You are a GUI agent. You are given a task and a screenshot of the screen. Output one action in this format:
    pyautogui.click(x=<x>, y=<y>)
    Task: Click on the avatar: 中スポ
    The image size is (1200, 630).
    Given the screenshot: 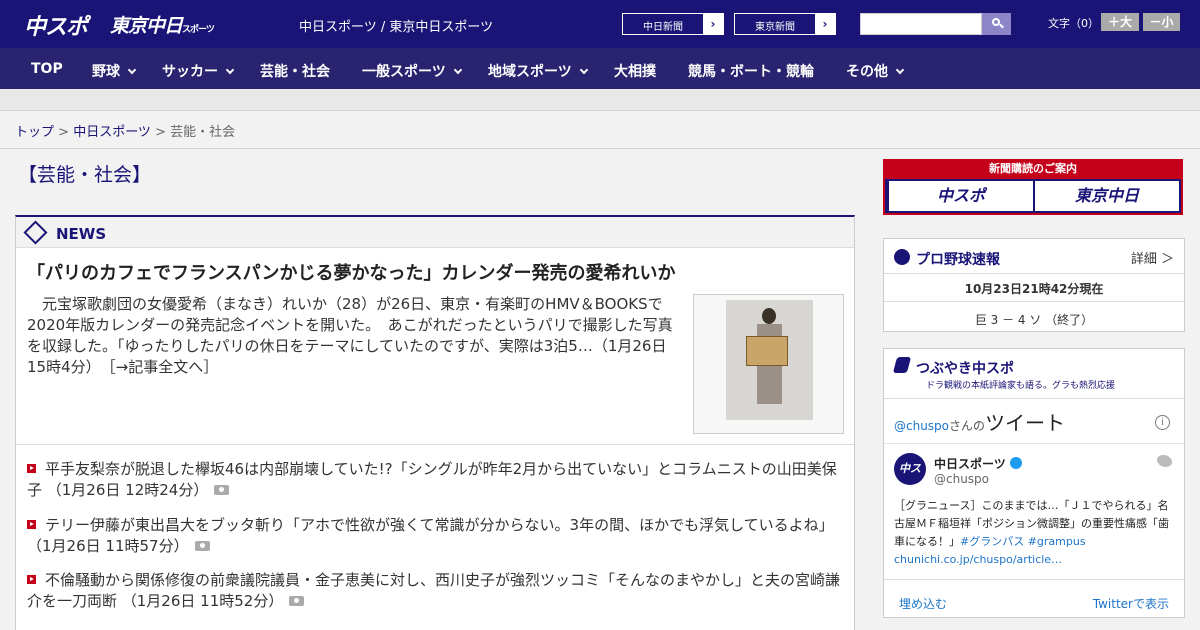 What is the action you would take?
    pyautogui.click(x=910, y=480)
    